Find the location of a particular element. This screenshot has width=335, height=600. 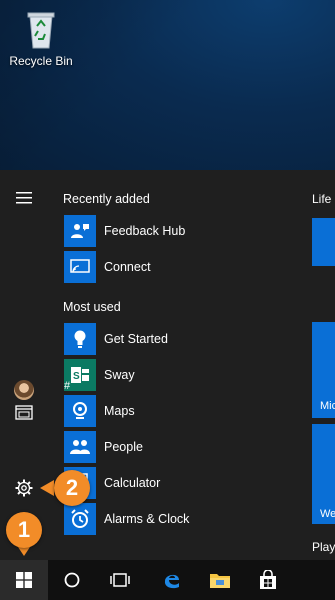

documents-icon is located at coordinates (24, 412).